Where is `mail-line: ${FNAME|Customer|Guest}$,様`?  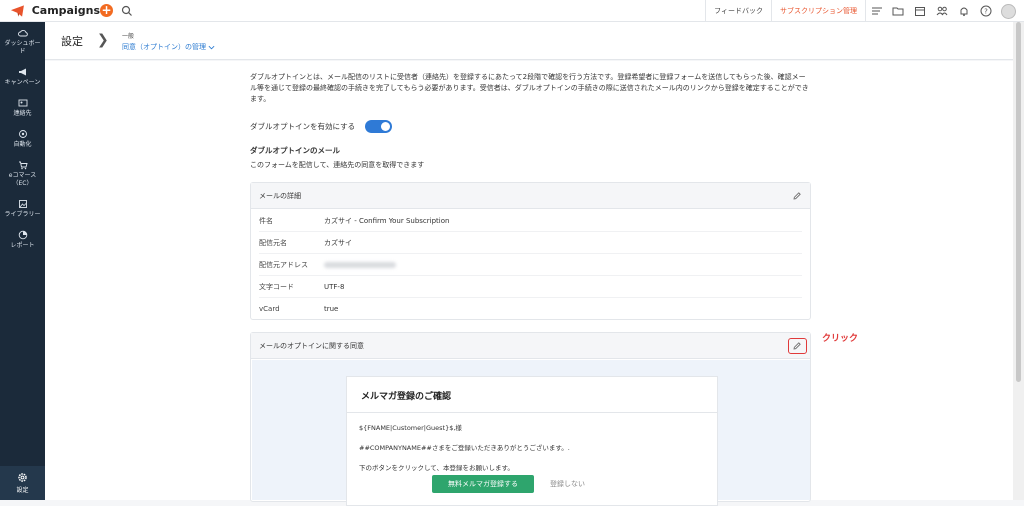 mail-line: ${FNAME|Customer|Guest}$,様 is located at coordinates (410, 428).